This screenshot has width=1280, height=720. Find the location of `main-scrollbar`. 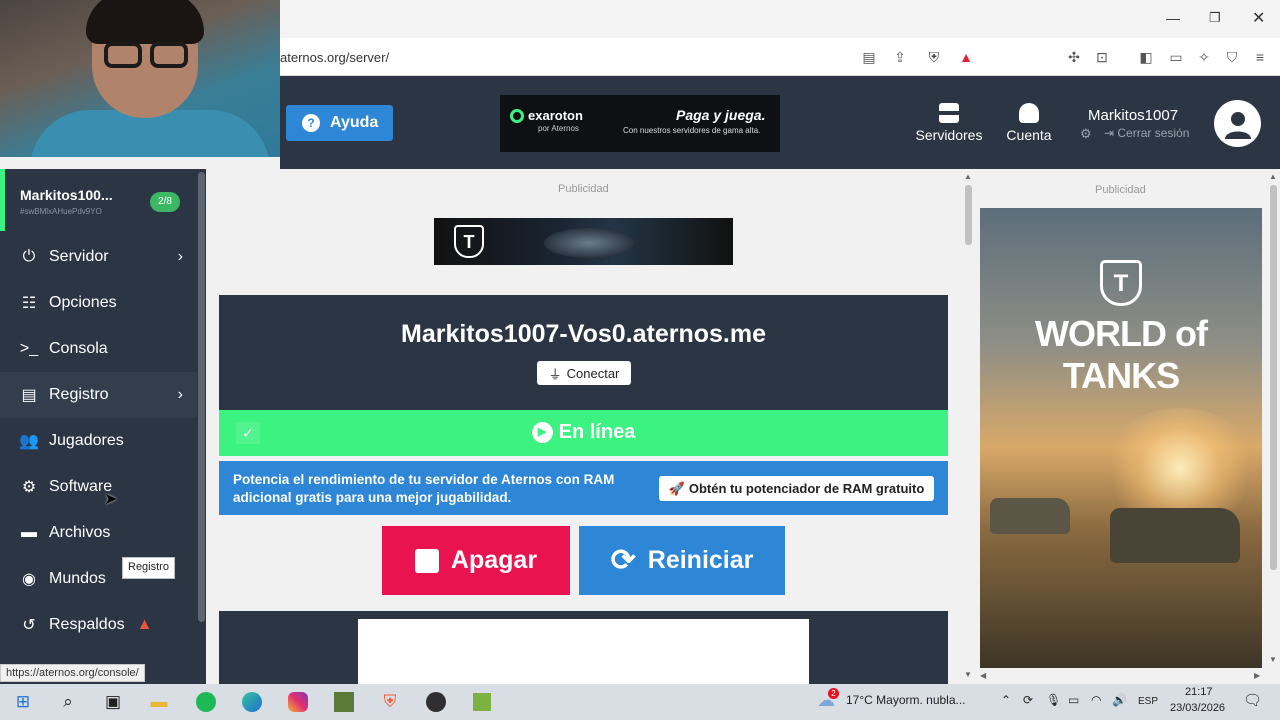

main-scrollbar is located at coordinates (968, 424).